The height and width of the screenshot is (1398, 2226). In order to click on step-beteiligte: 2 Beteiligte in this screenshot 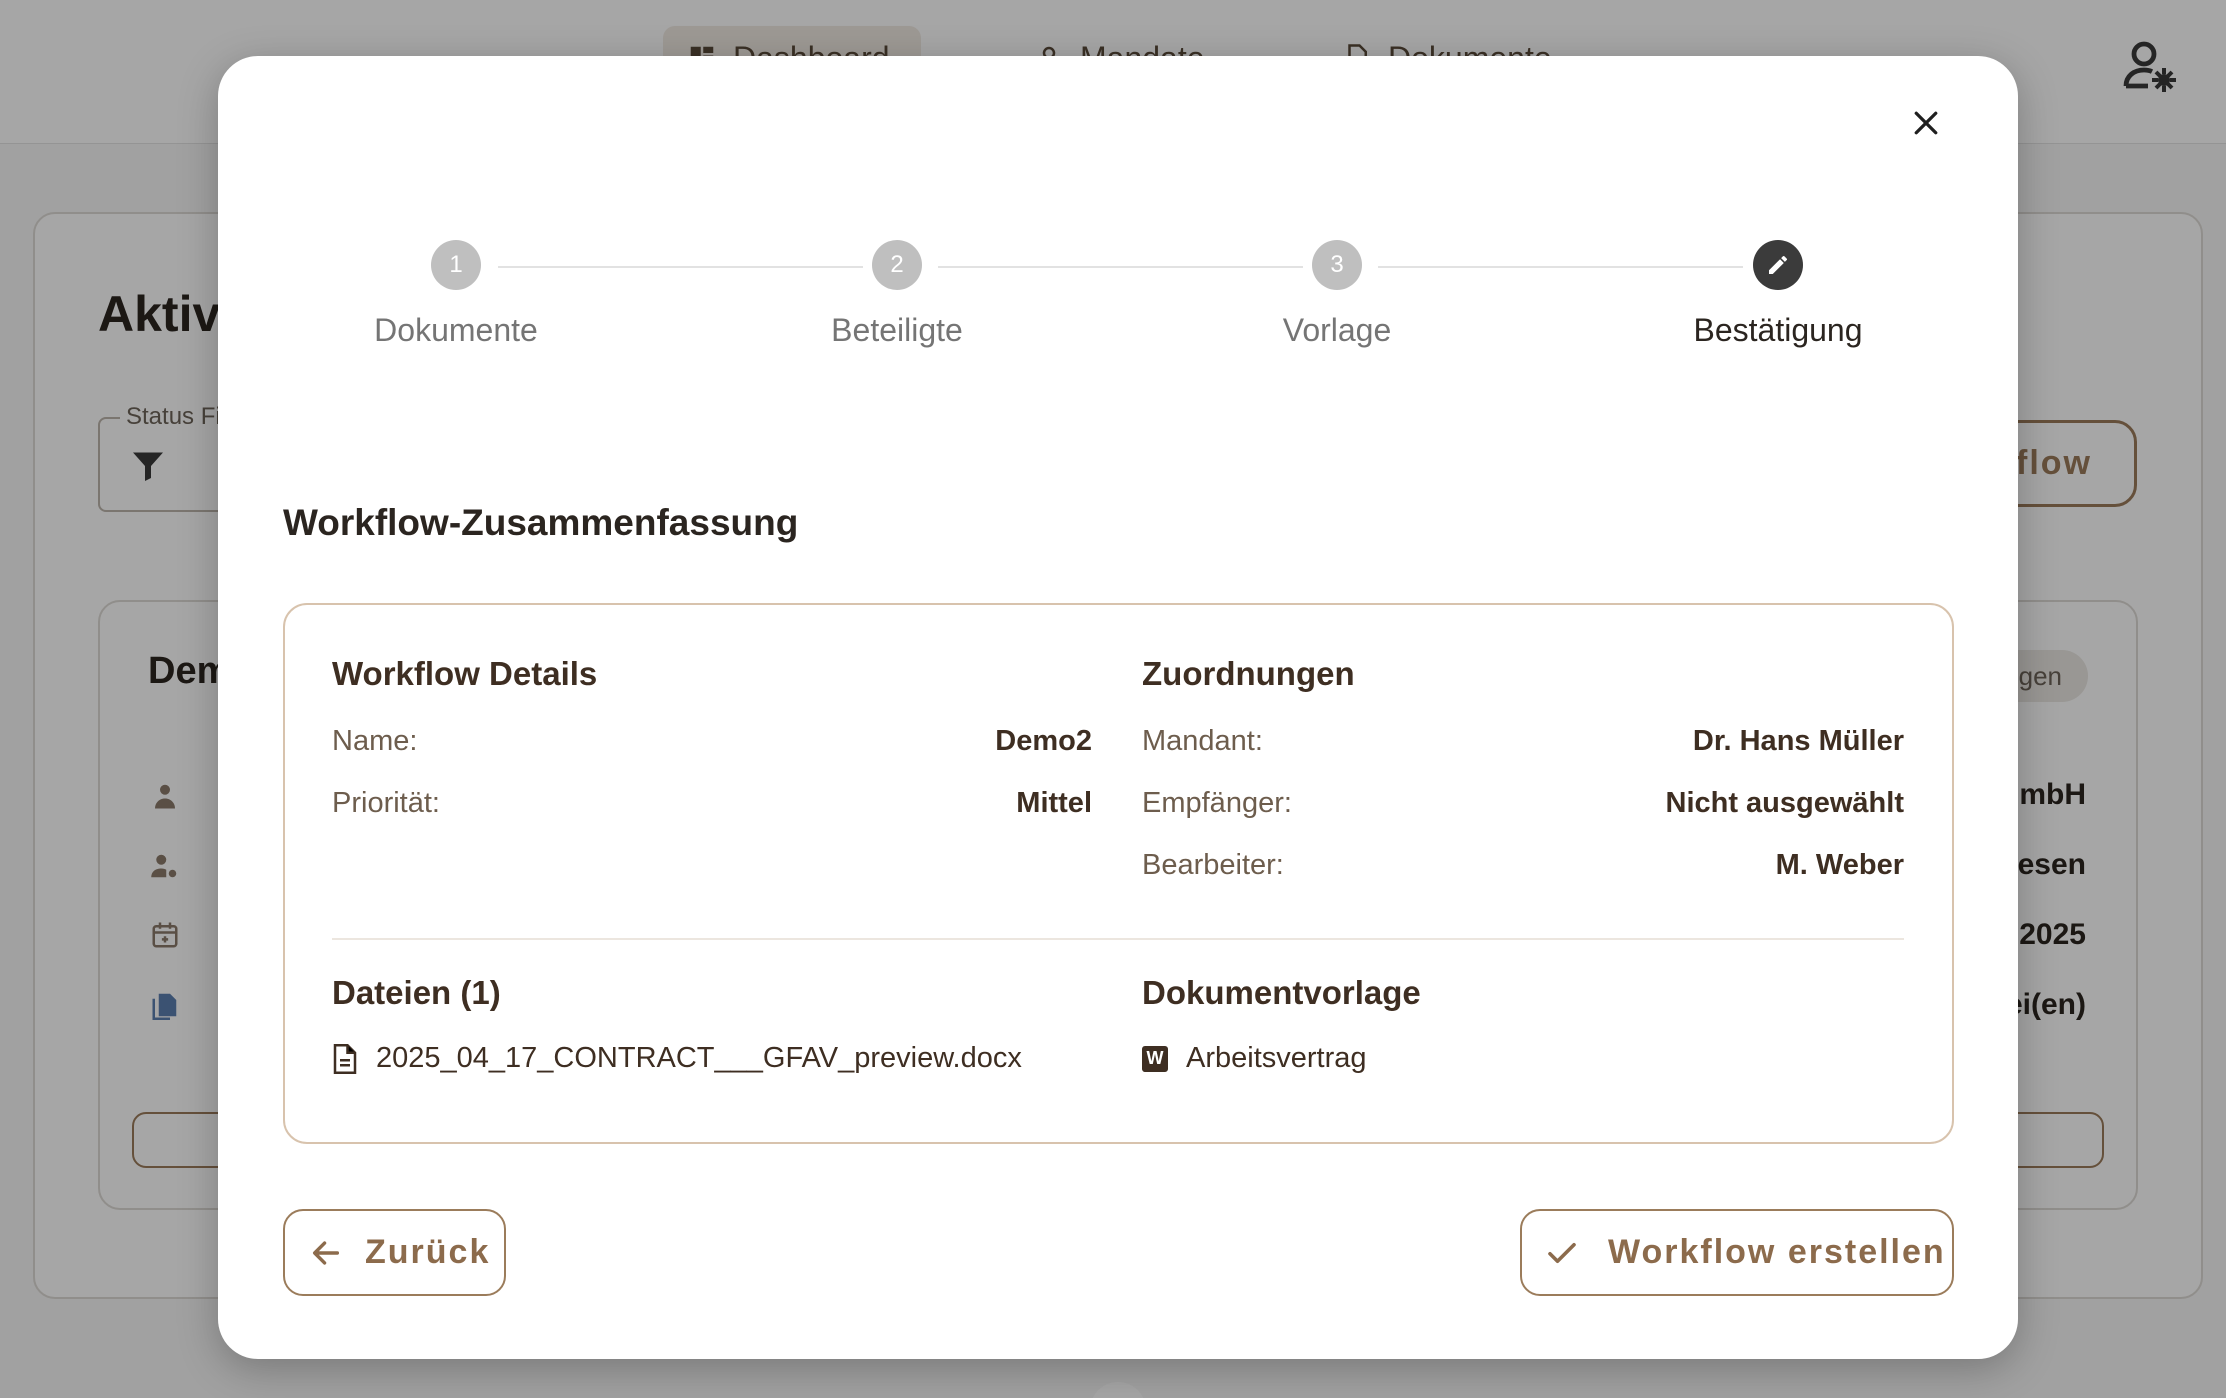, I will do `click(897, 294)`.